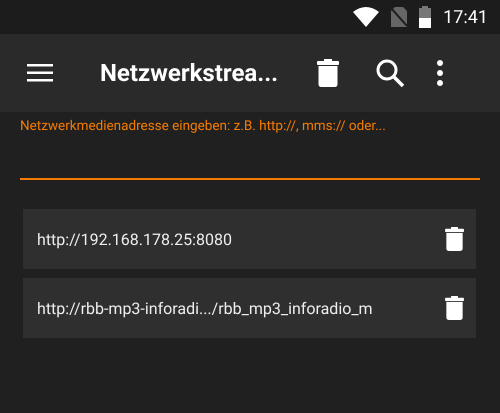 Image resolution: width=500 pixels, height=413 pixels. I want to click on stream-url: http://192.168.178.25:8080, so click(135, 239).